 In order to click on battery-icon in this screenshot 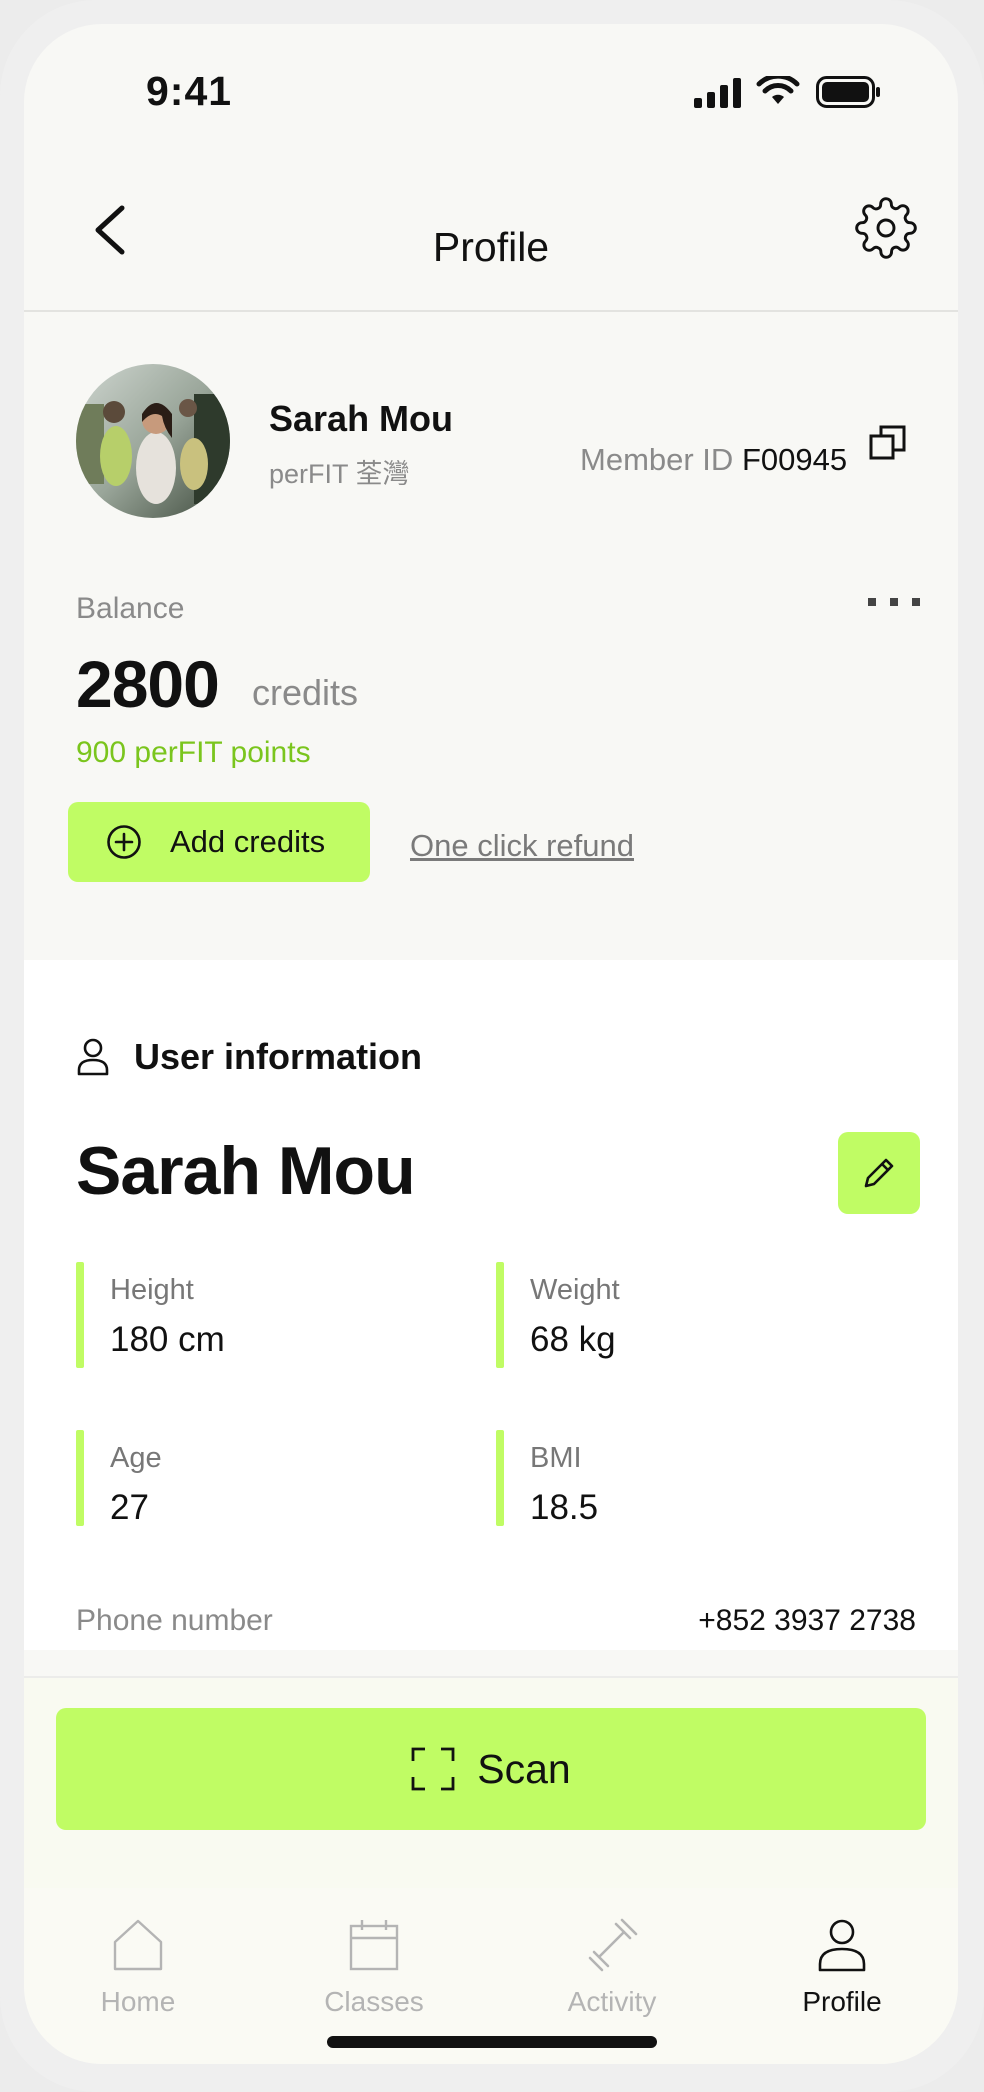, I will do `click(848, 92)`.